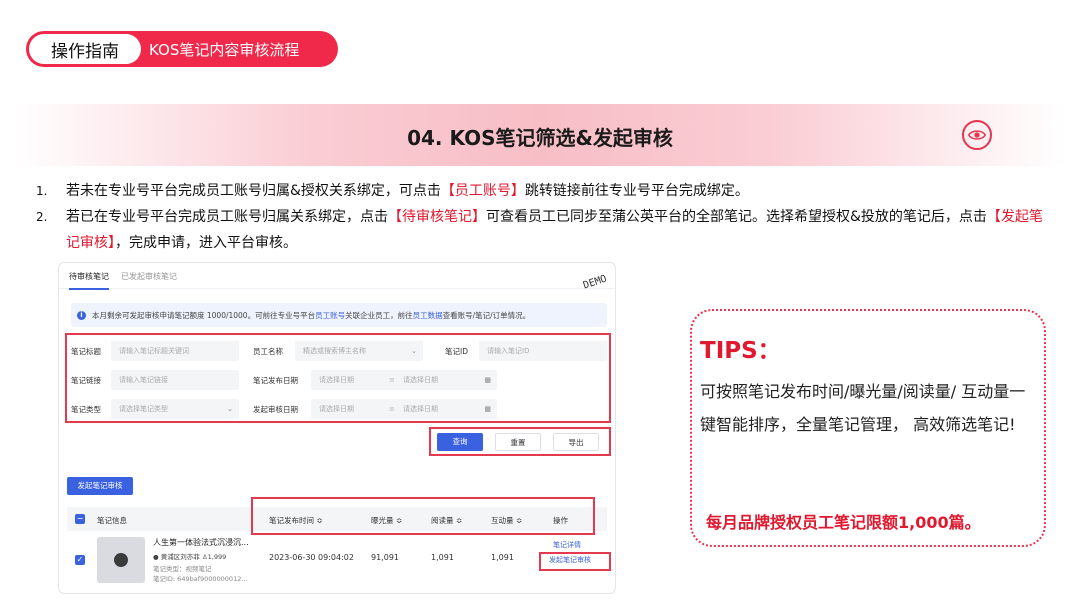  I want to click on publish-date-range: 请选择日期 ≡ 请选择日期 ▦, so click(404, 380).